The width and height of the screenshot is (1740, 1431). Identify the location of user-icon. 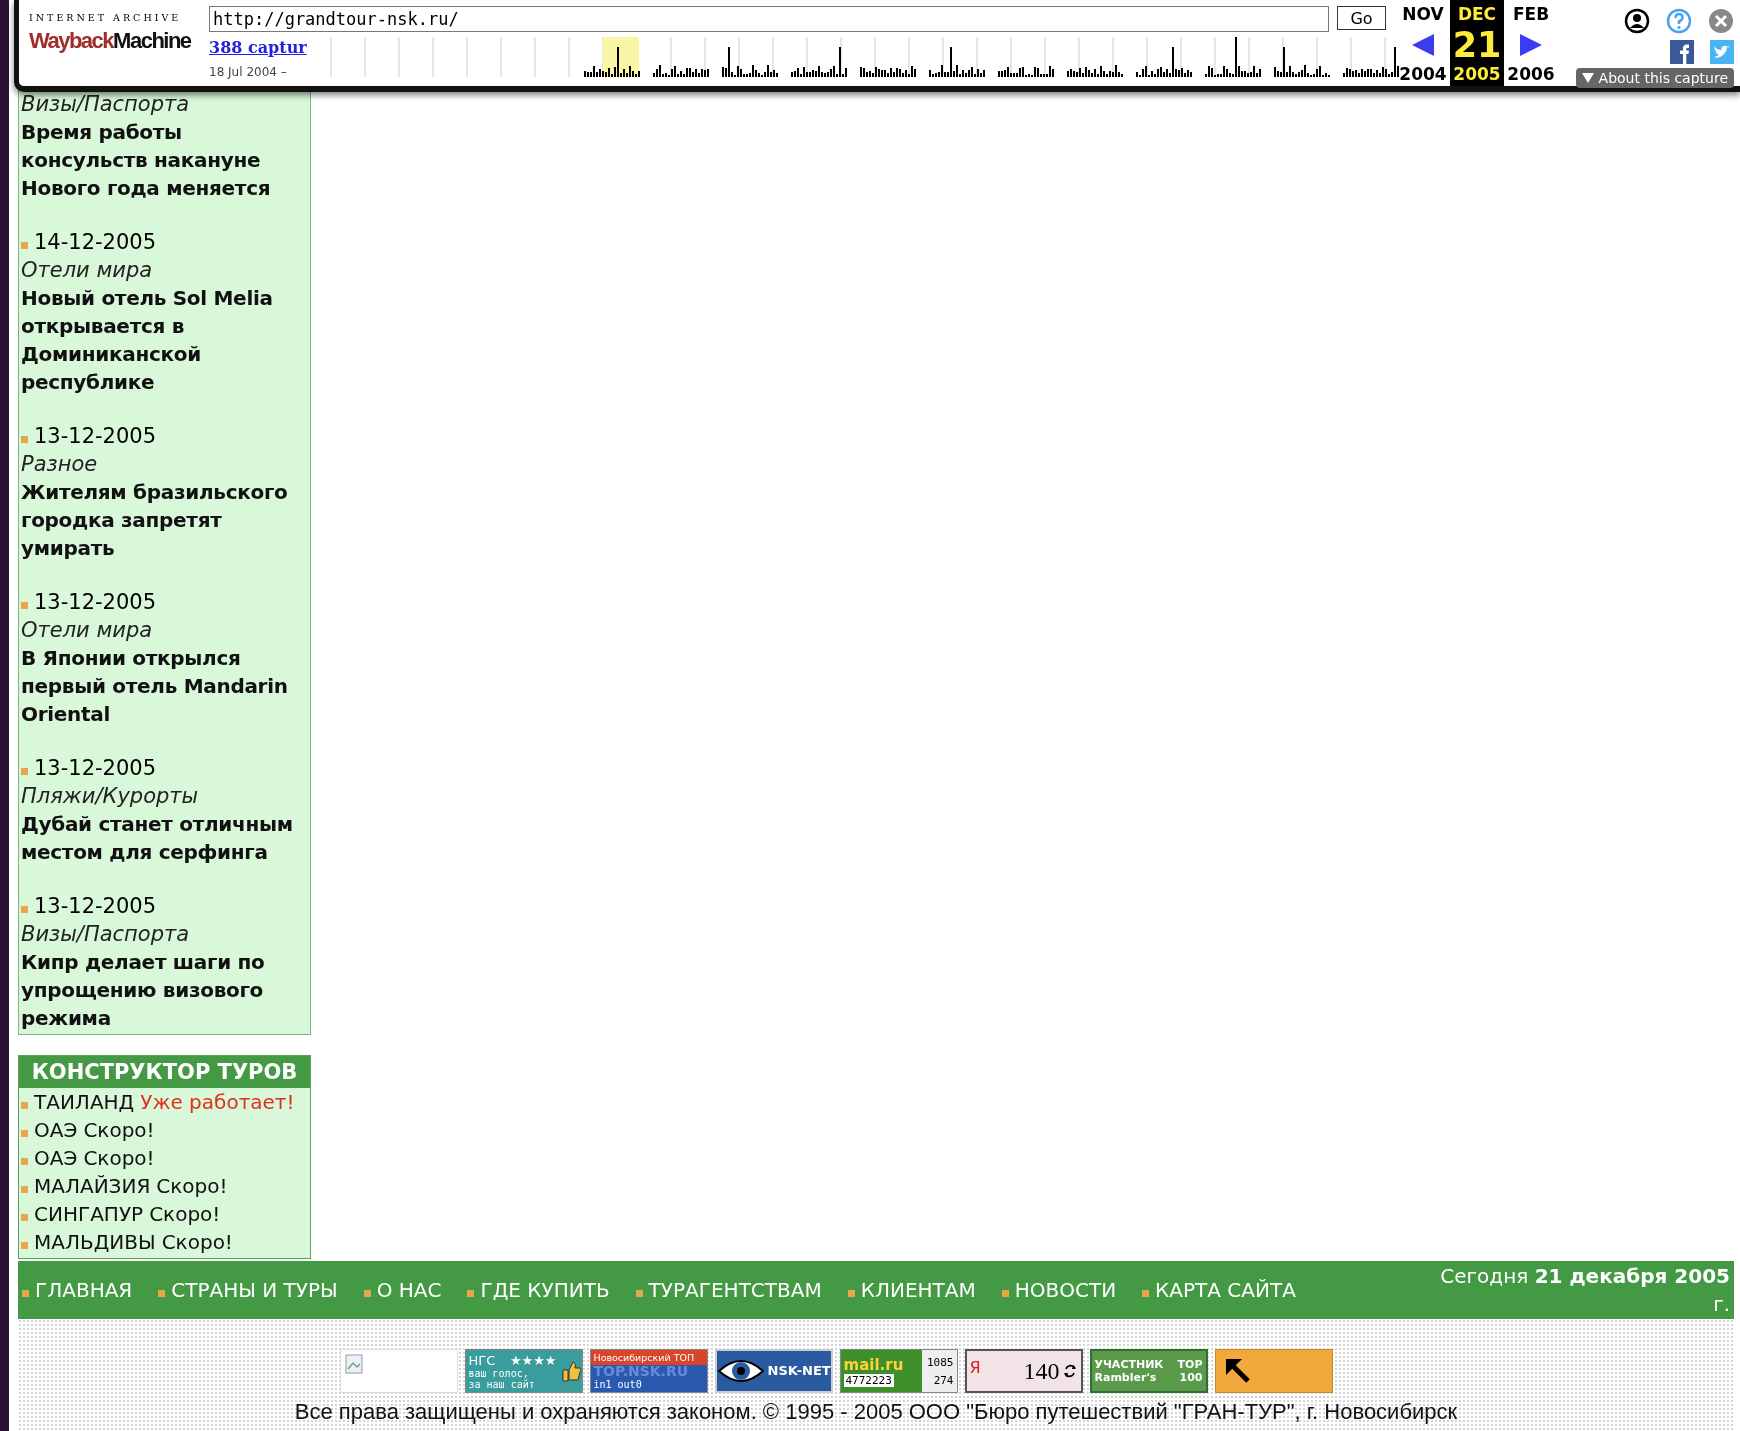
(1637, 21).